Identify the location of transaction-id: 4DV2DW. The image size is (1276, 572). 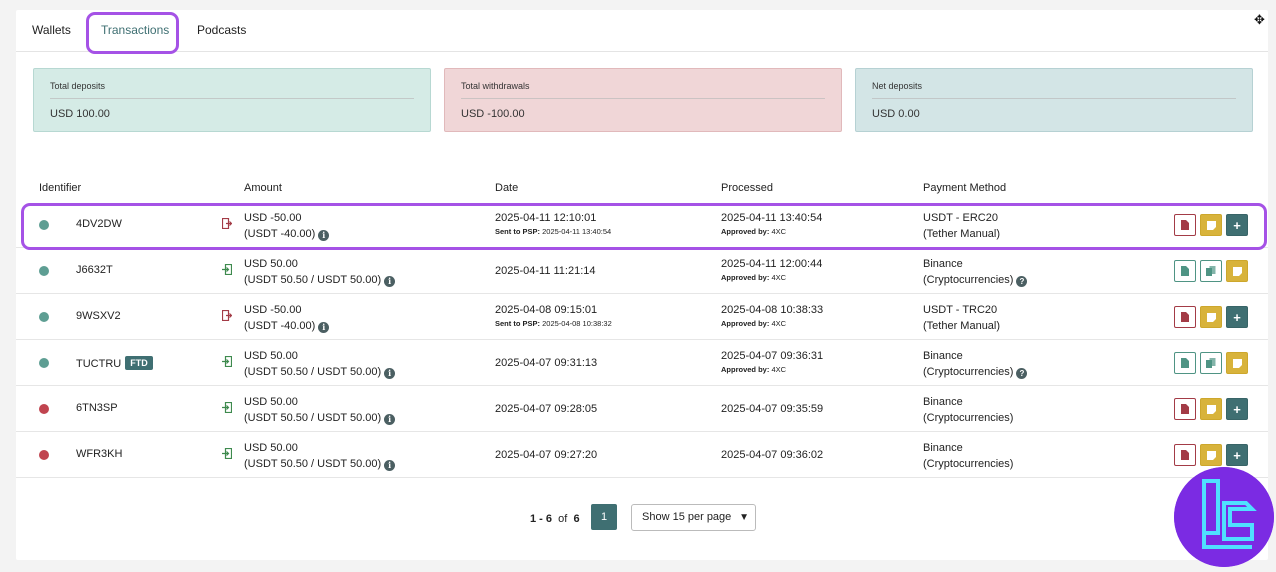
(99, 224).